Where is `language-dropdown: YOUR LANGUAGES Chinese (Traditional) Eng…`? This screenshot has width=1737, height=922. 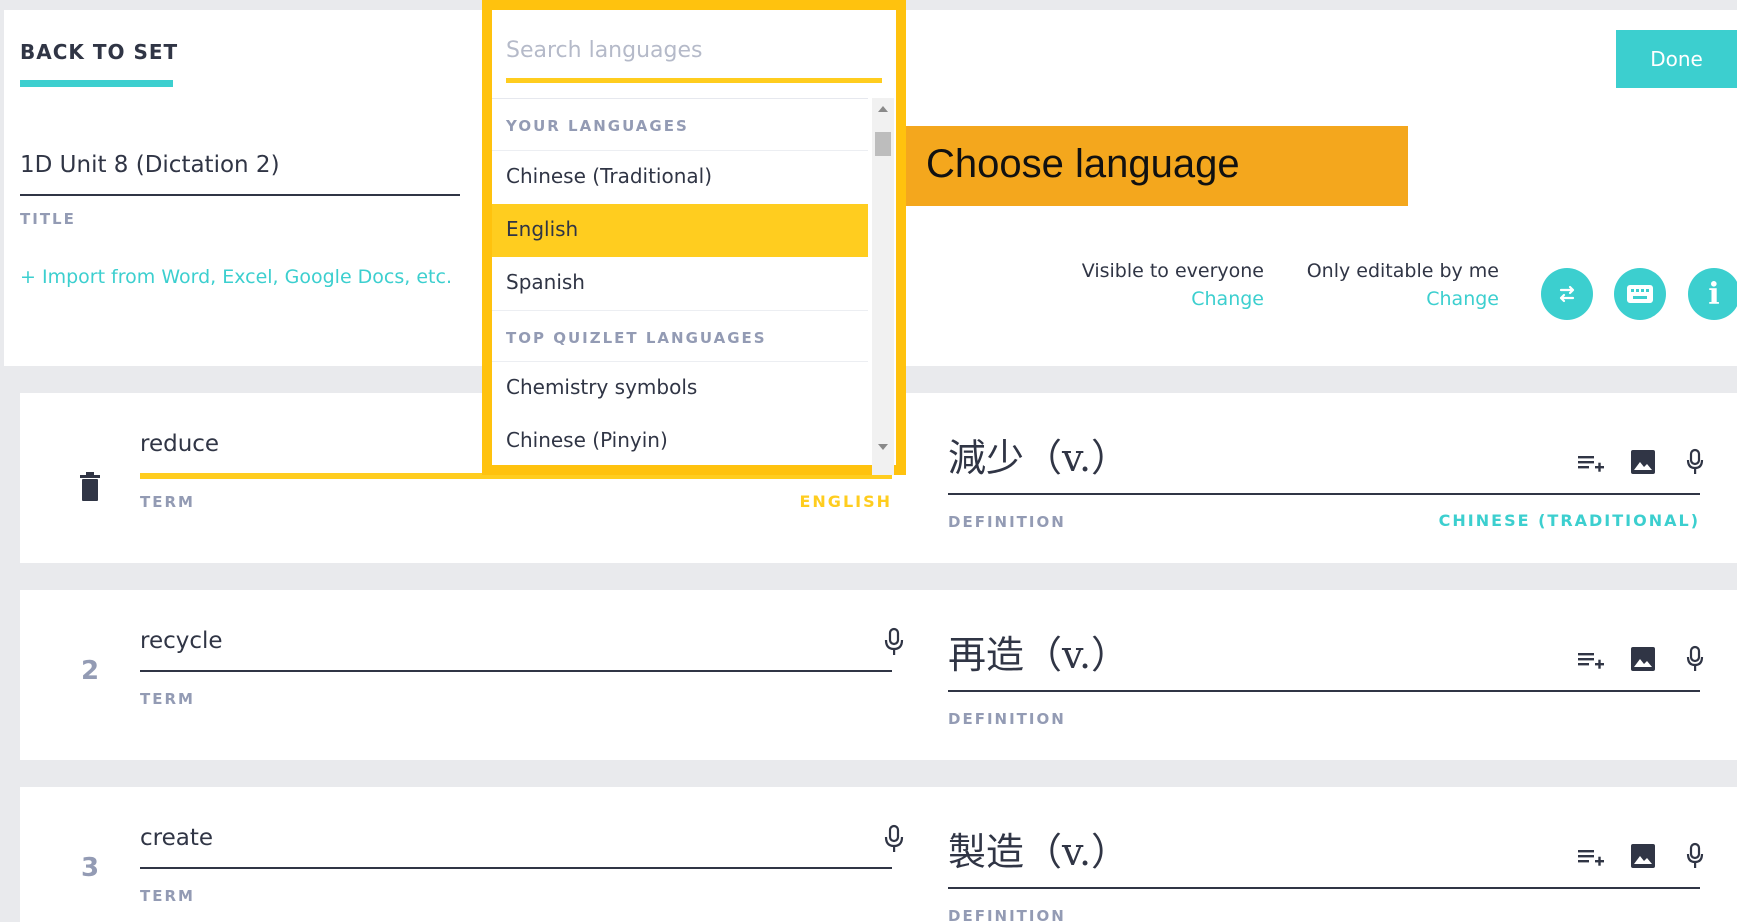
language-dropdown: YOUR LANGUAGES Chinese (Traditional) Eng… is located at coordinates (694, 237).